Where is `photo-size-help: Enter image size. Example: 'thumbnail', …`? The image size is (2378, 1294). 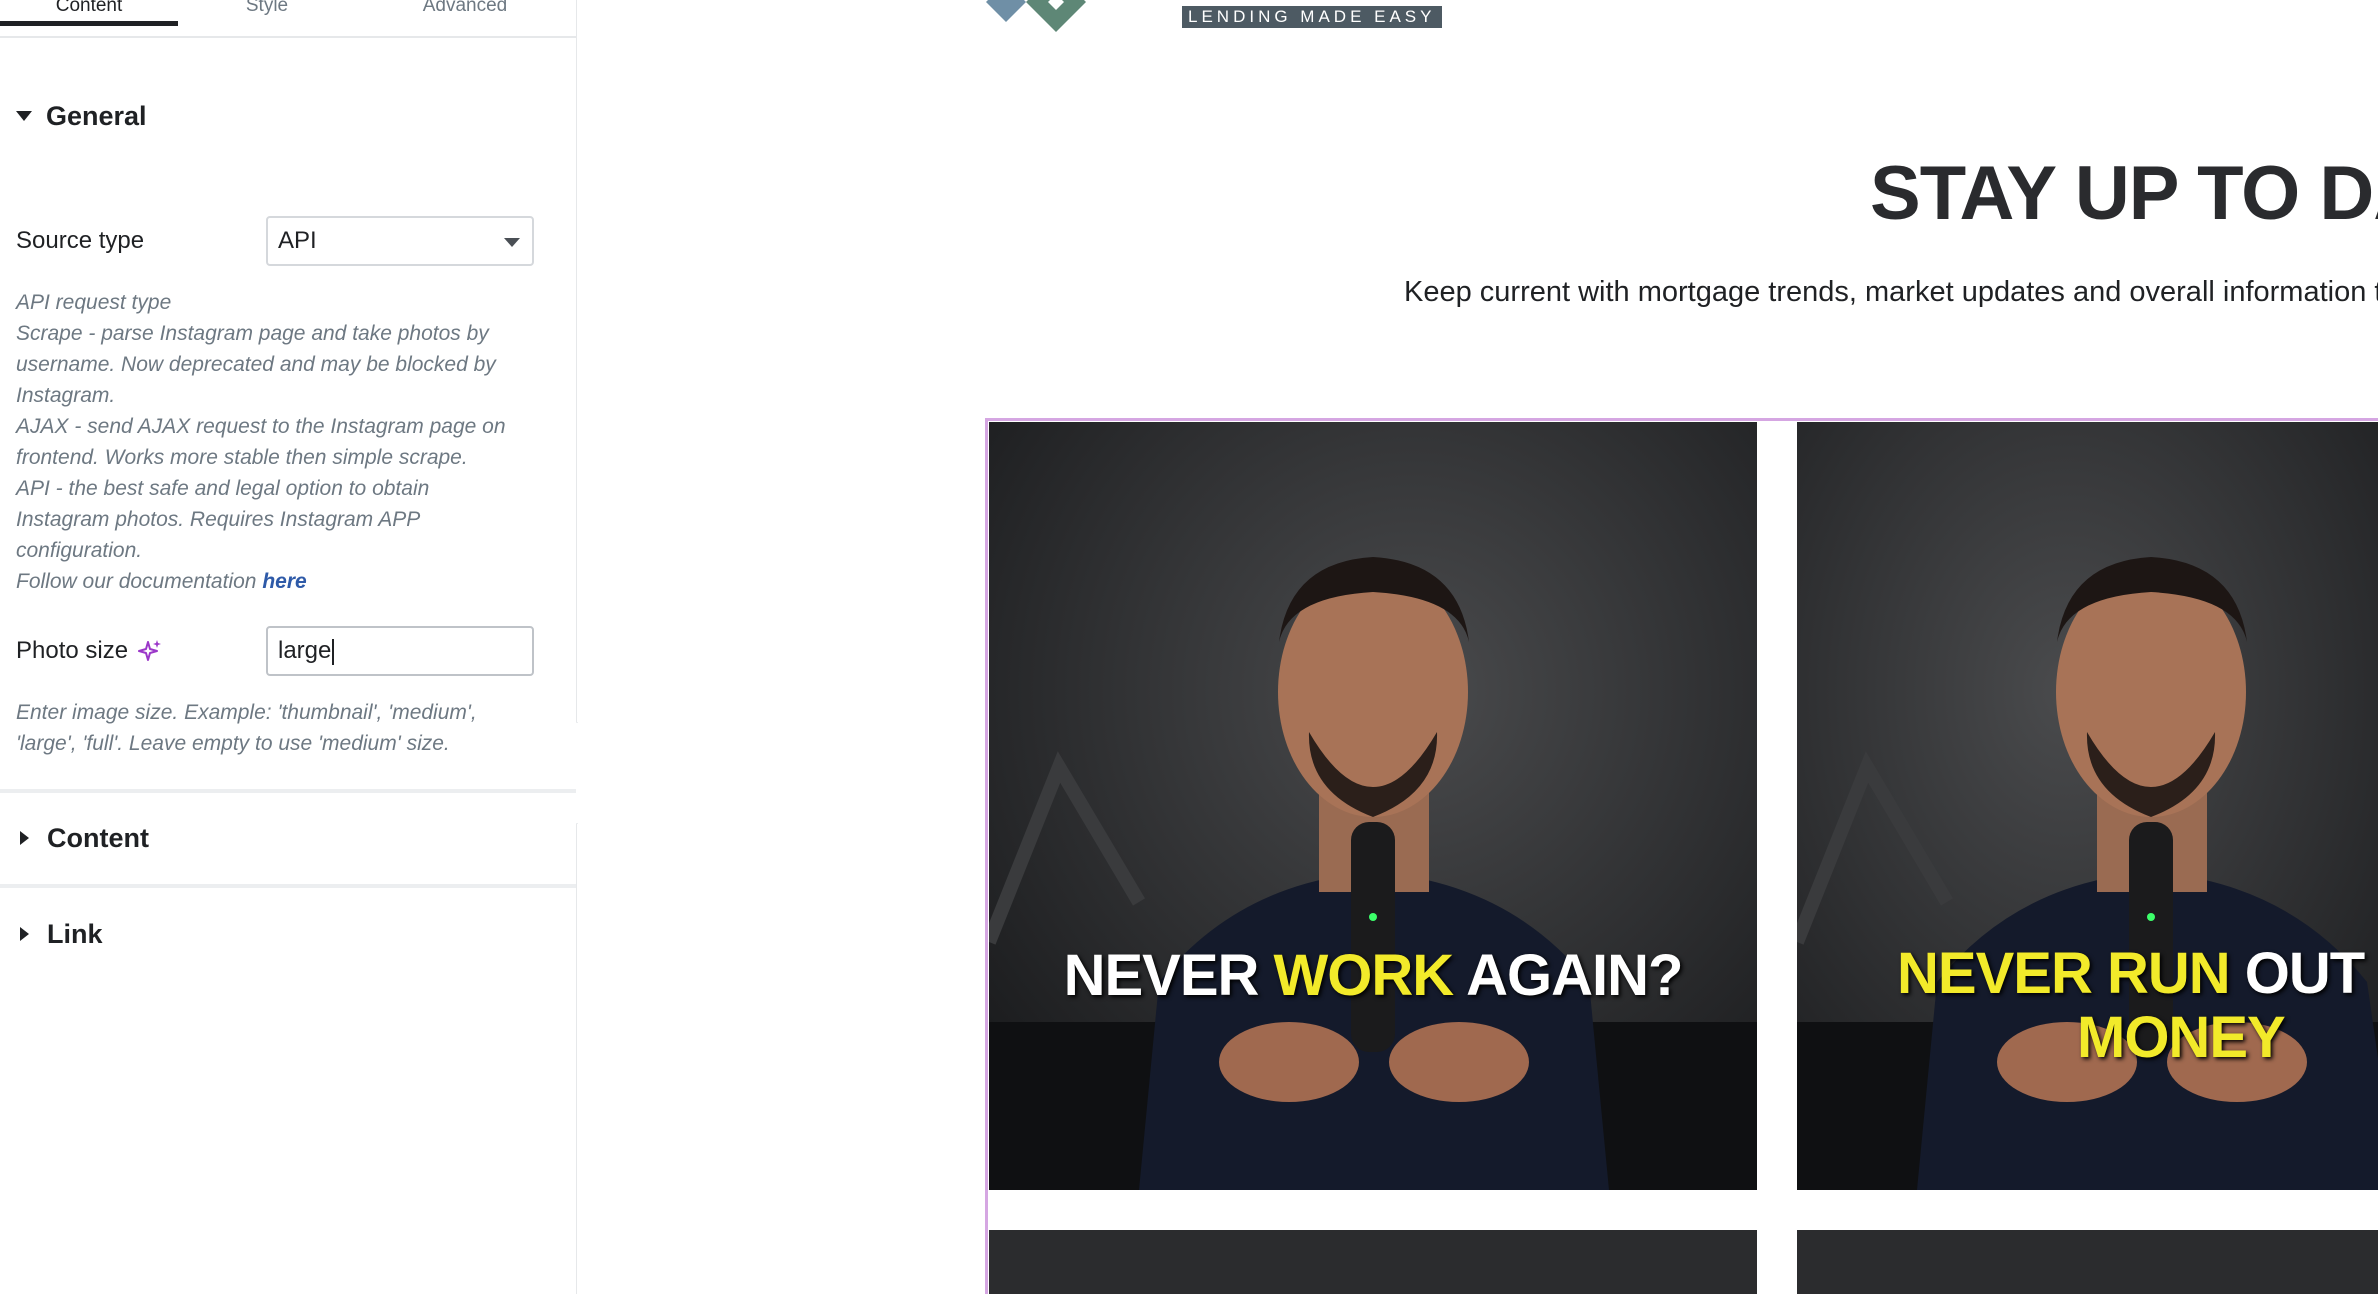
photo-size-help: Enter image size. Example: 'thumbnail', … is located at coordinates (281, 728).